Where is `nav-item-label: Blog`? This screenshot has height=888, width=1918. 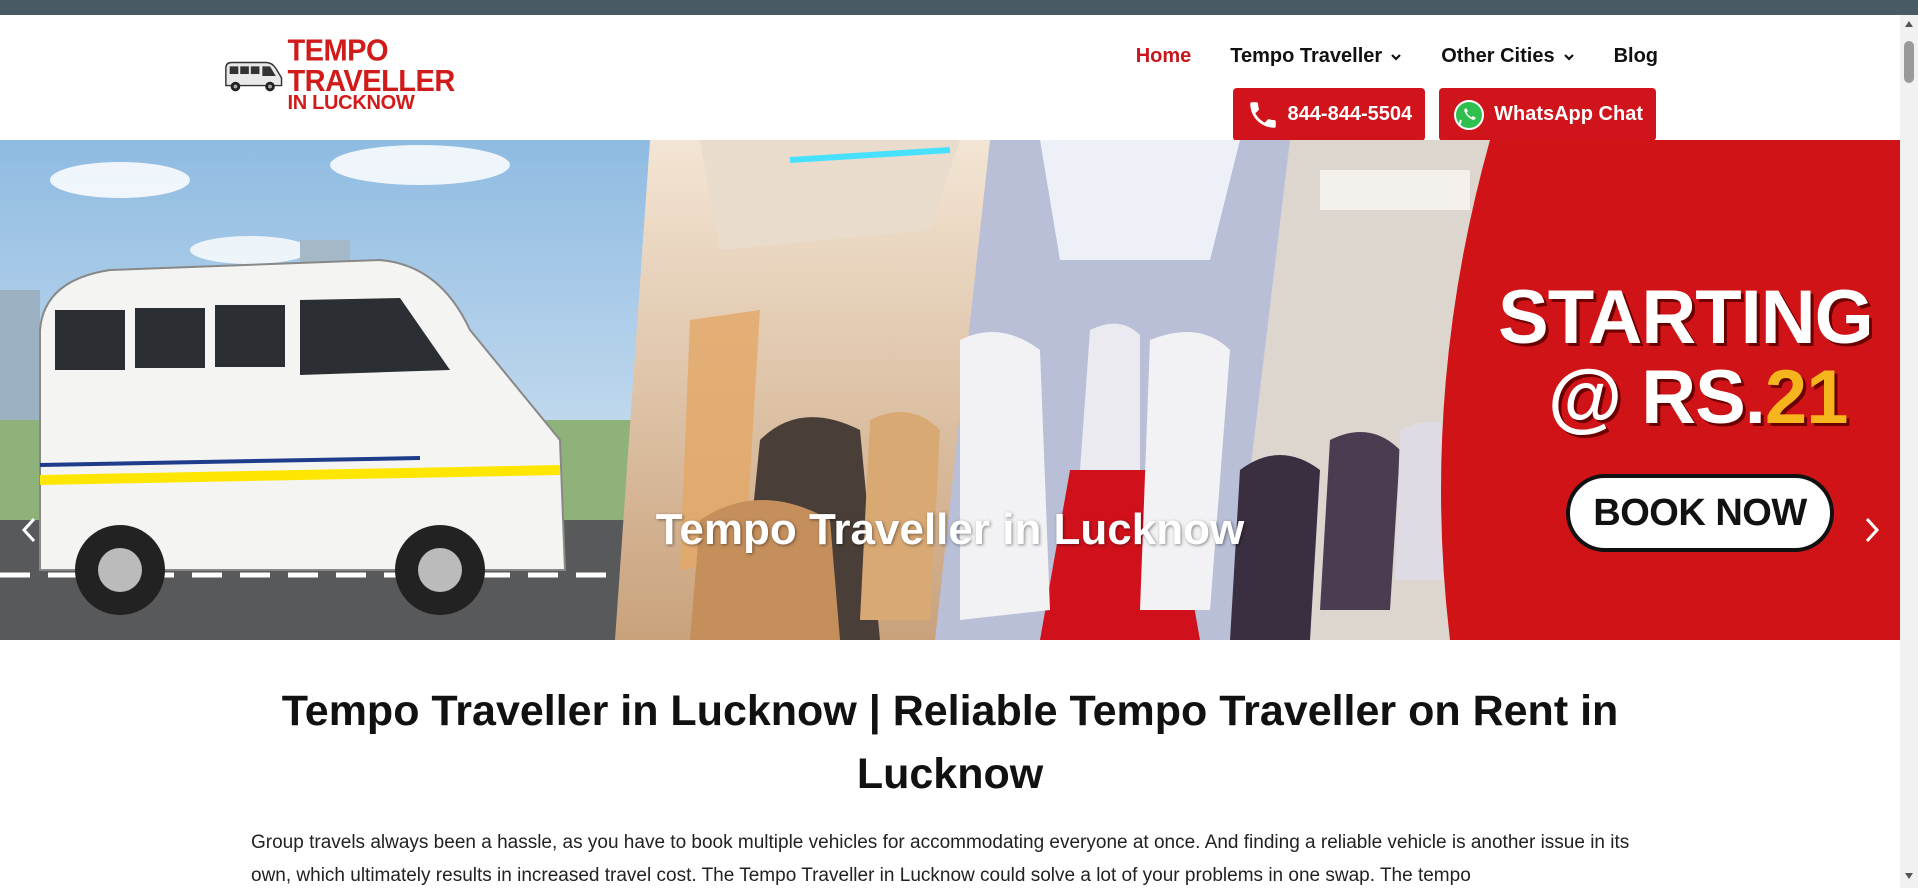
nav-item-label: Blog is located at coordinates (1635, 56).